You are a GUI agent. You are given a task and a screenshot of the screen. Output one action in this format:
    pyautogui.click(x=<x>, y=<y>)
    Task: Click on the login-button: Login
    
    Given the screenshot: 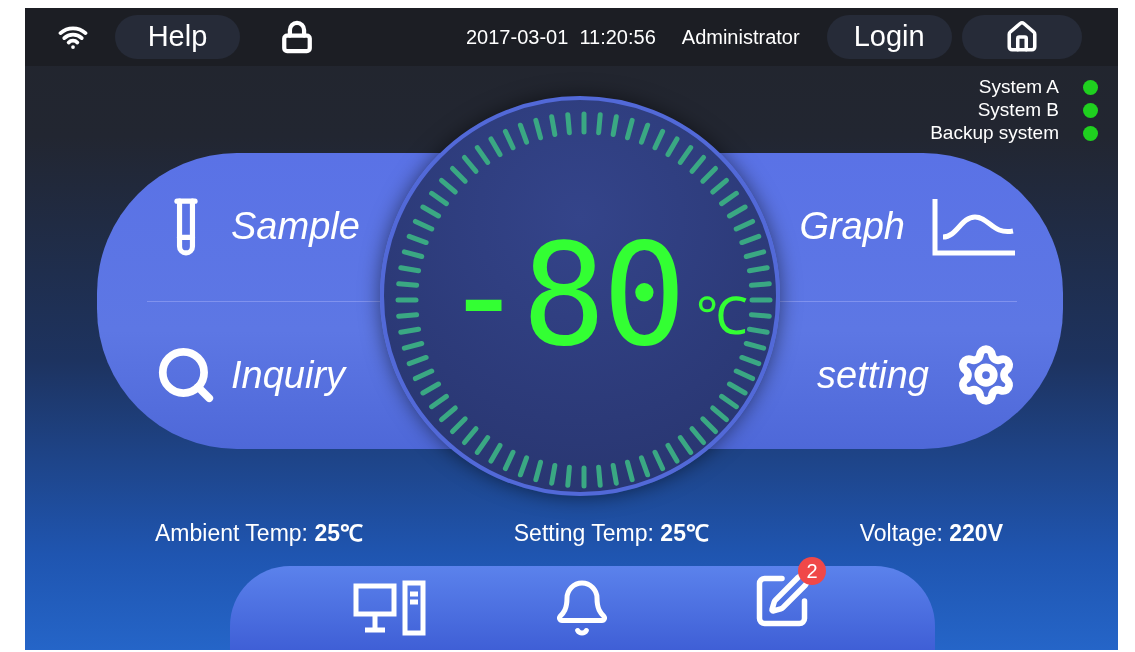 What is the action you would take?
    pyautogui.click(x=889, y=37)
    